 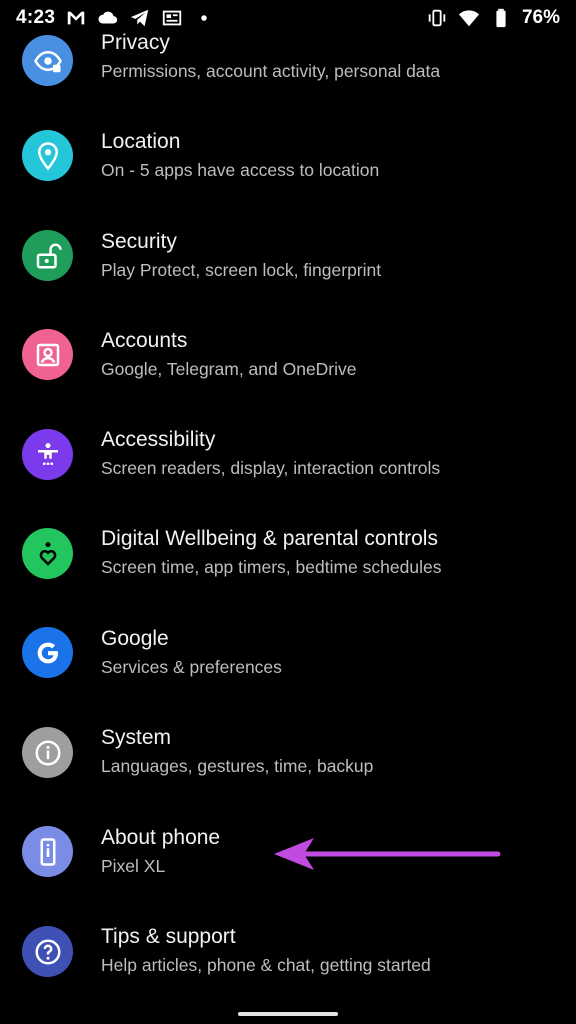 I want to click on unlock-icon, so click(x=47, y=255).